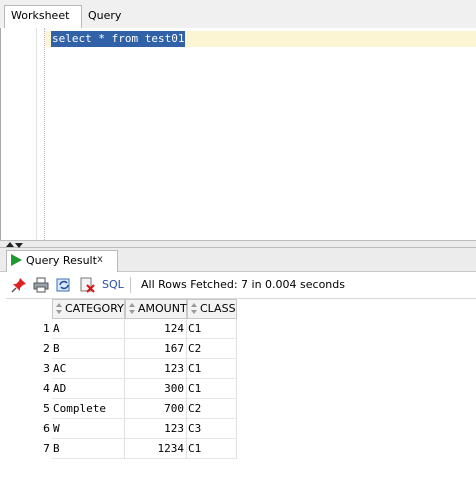  Describe the element at coordinates (94, 308) in the screenshot. I see `column-header-label: CATEGORY` at that location.